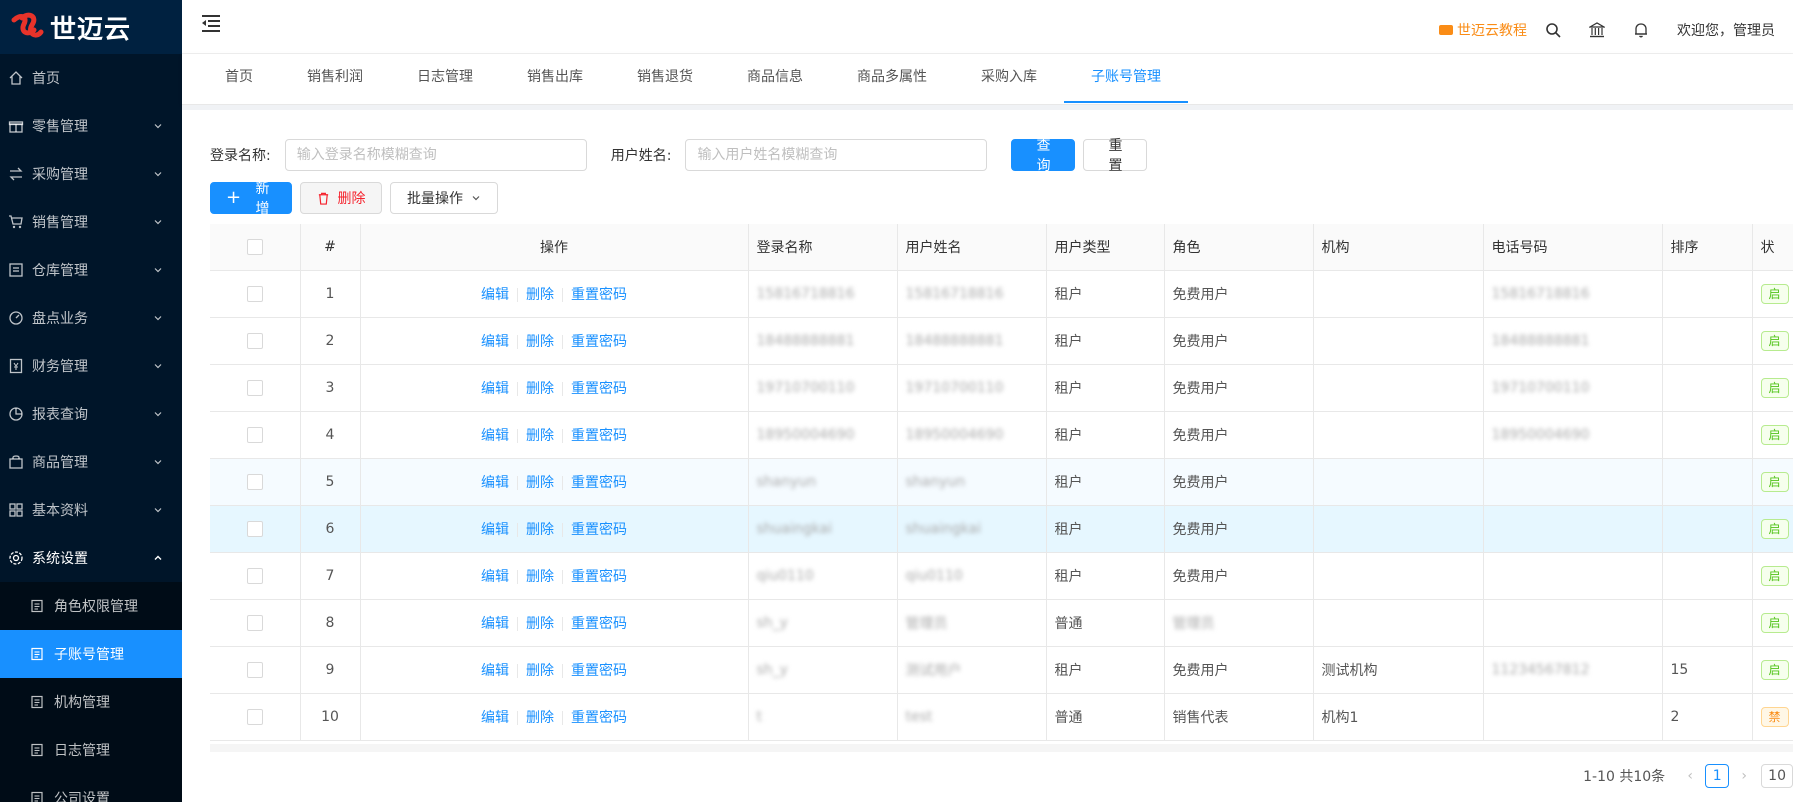 Image resolution: width=1793 pixels, height=802 pixels. Describe the element at coordinates (1001, 717) in the screenshot. I see `table-row: 10 编辑 删除 重置密码 t test 普通 销售代表 机构1 2 禁` at that location.